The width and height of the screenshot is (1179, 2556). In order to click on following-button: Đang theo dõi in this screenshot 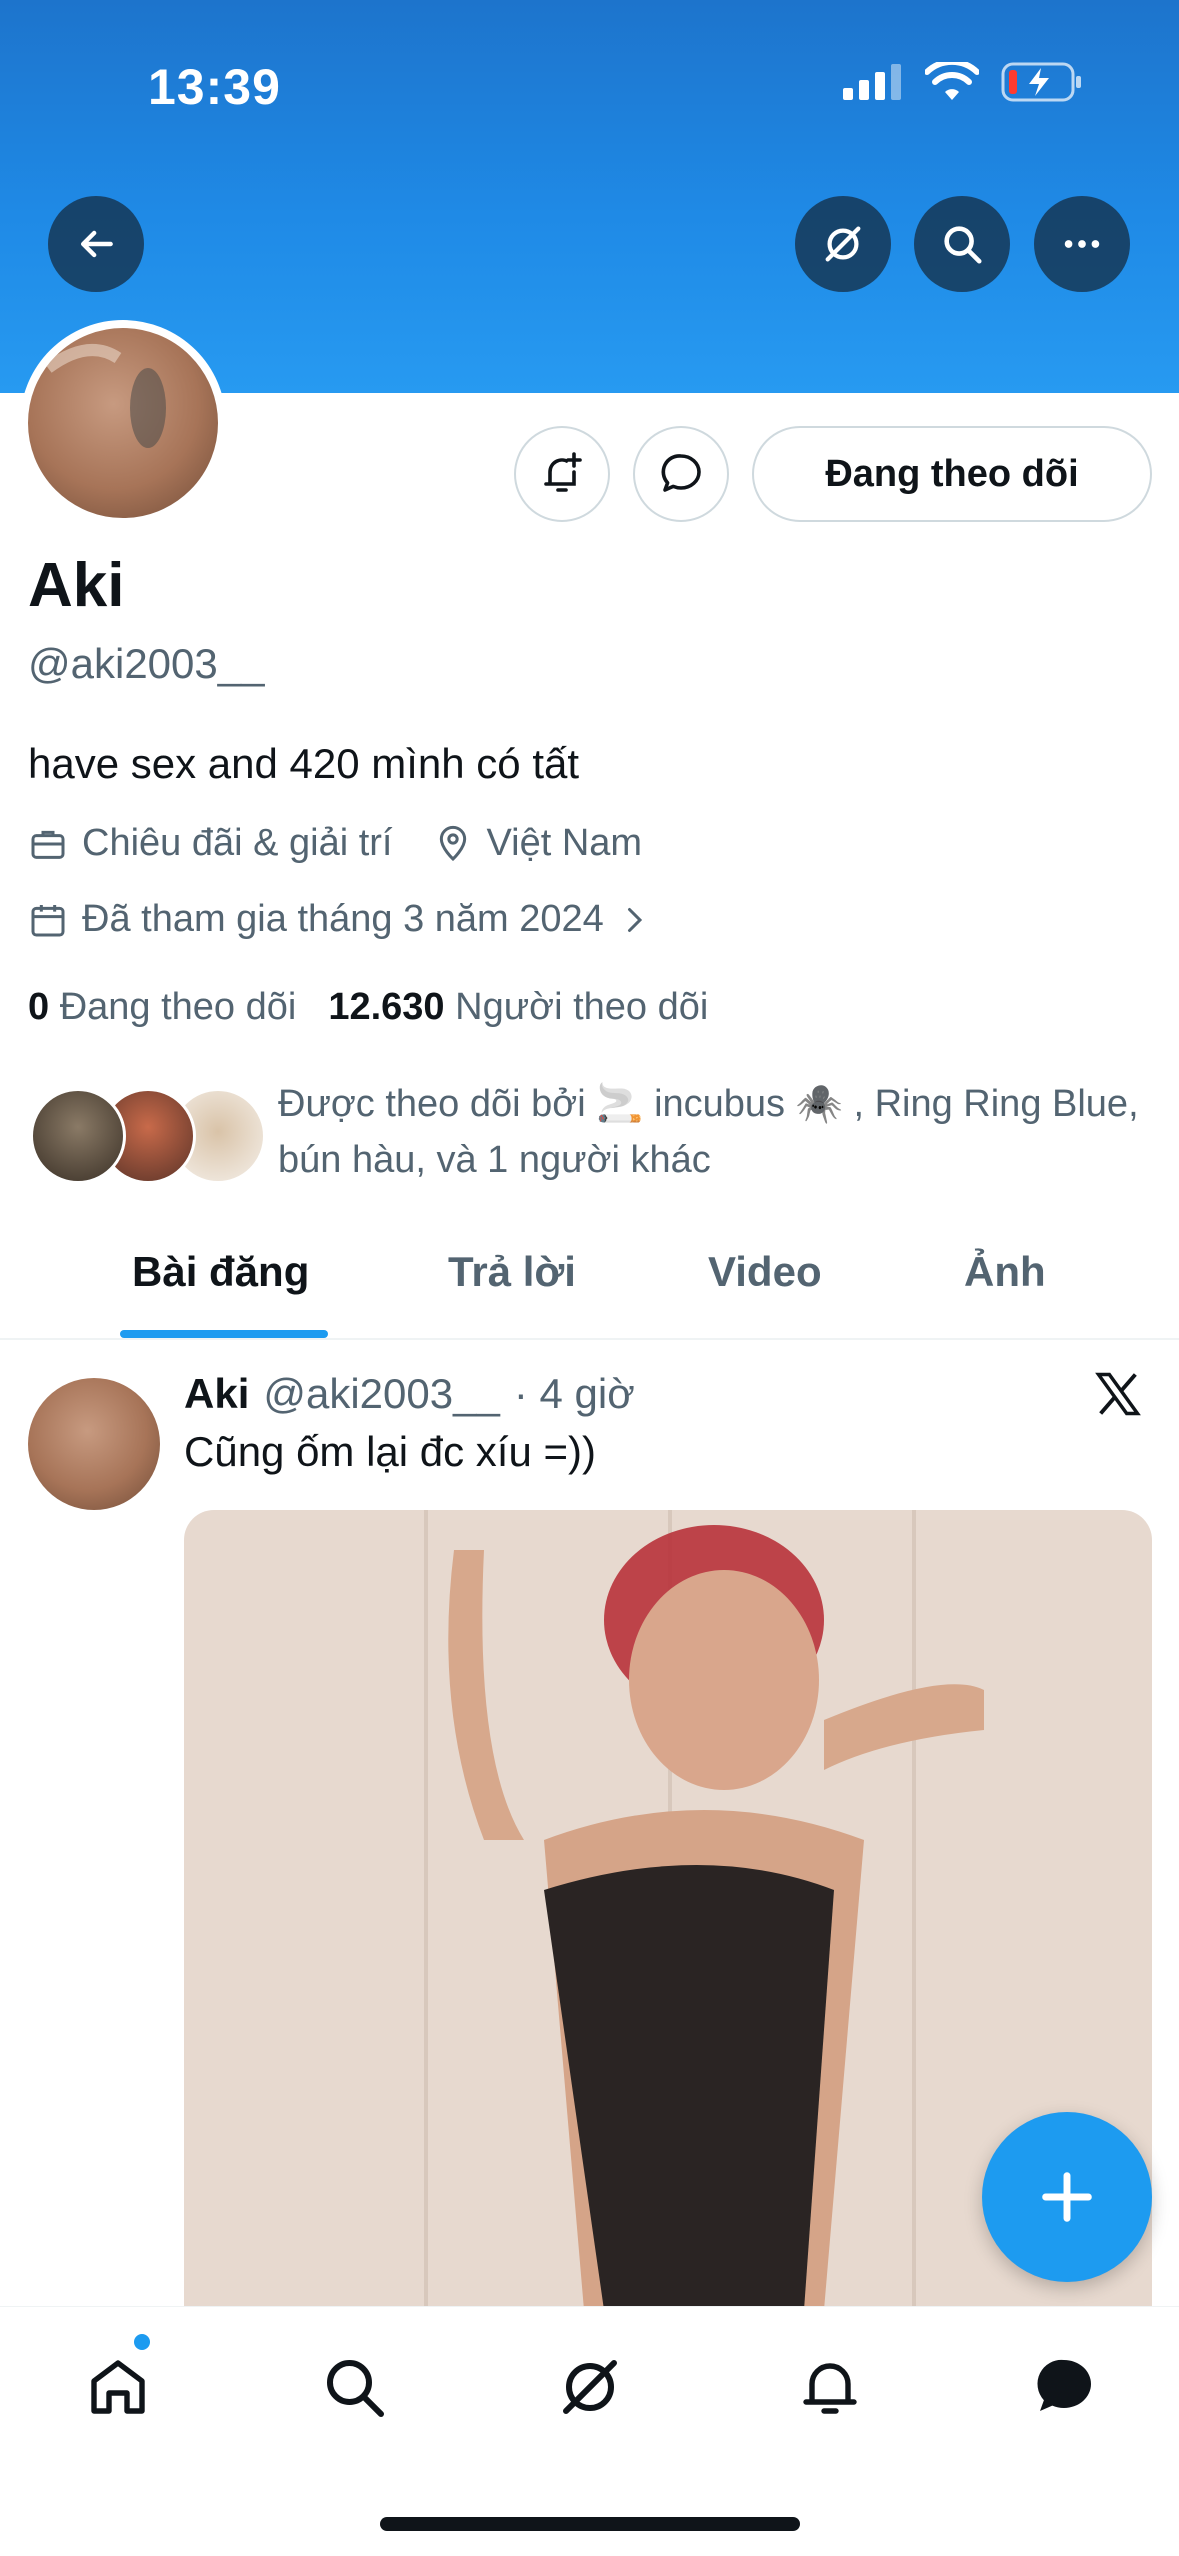, I will do `click(952, 474)`.